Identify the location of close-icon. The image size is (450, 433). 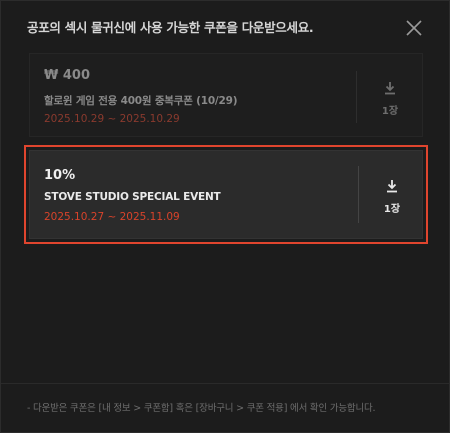
(414, 28).